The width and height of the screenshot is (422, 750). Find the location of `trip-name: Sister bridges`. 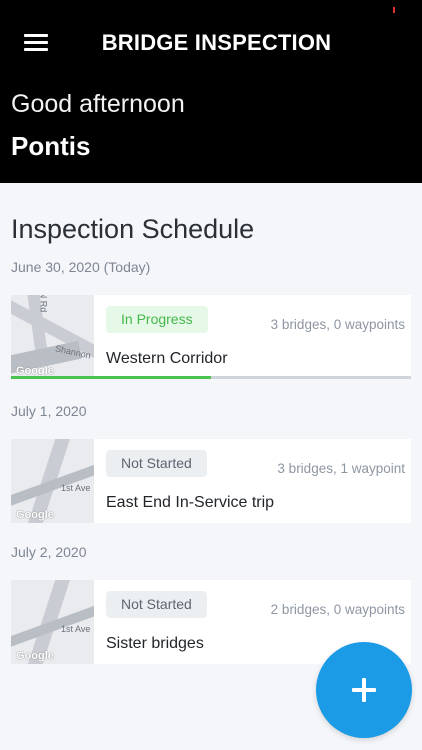

trip-name: Sister bridges is located at coordinates (155, 643).